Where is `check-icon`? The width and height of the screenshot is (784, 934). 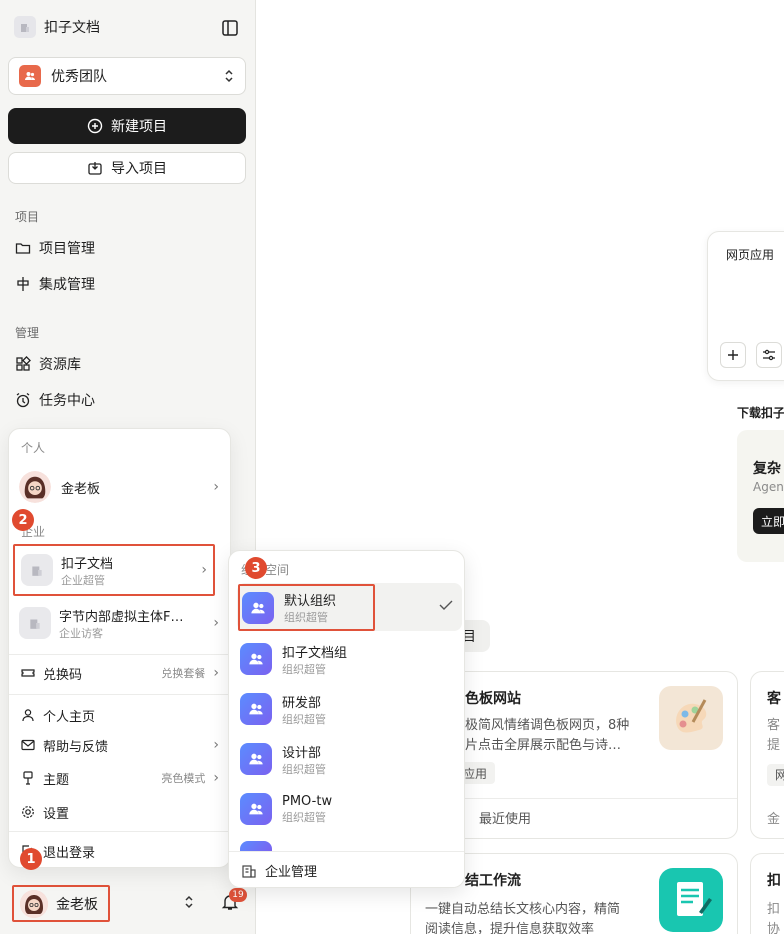 check-icon is located at coordinates (446, 605).